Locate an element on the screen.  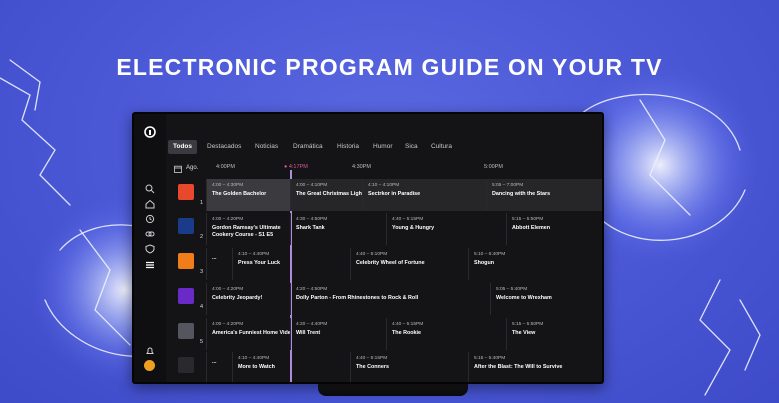
program-cell: 5:10 – 6:40PM Shogun is located at coordinates (535, 264).